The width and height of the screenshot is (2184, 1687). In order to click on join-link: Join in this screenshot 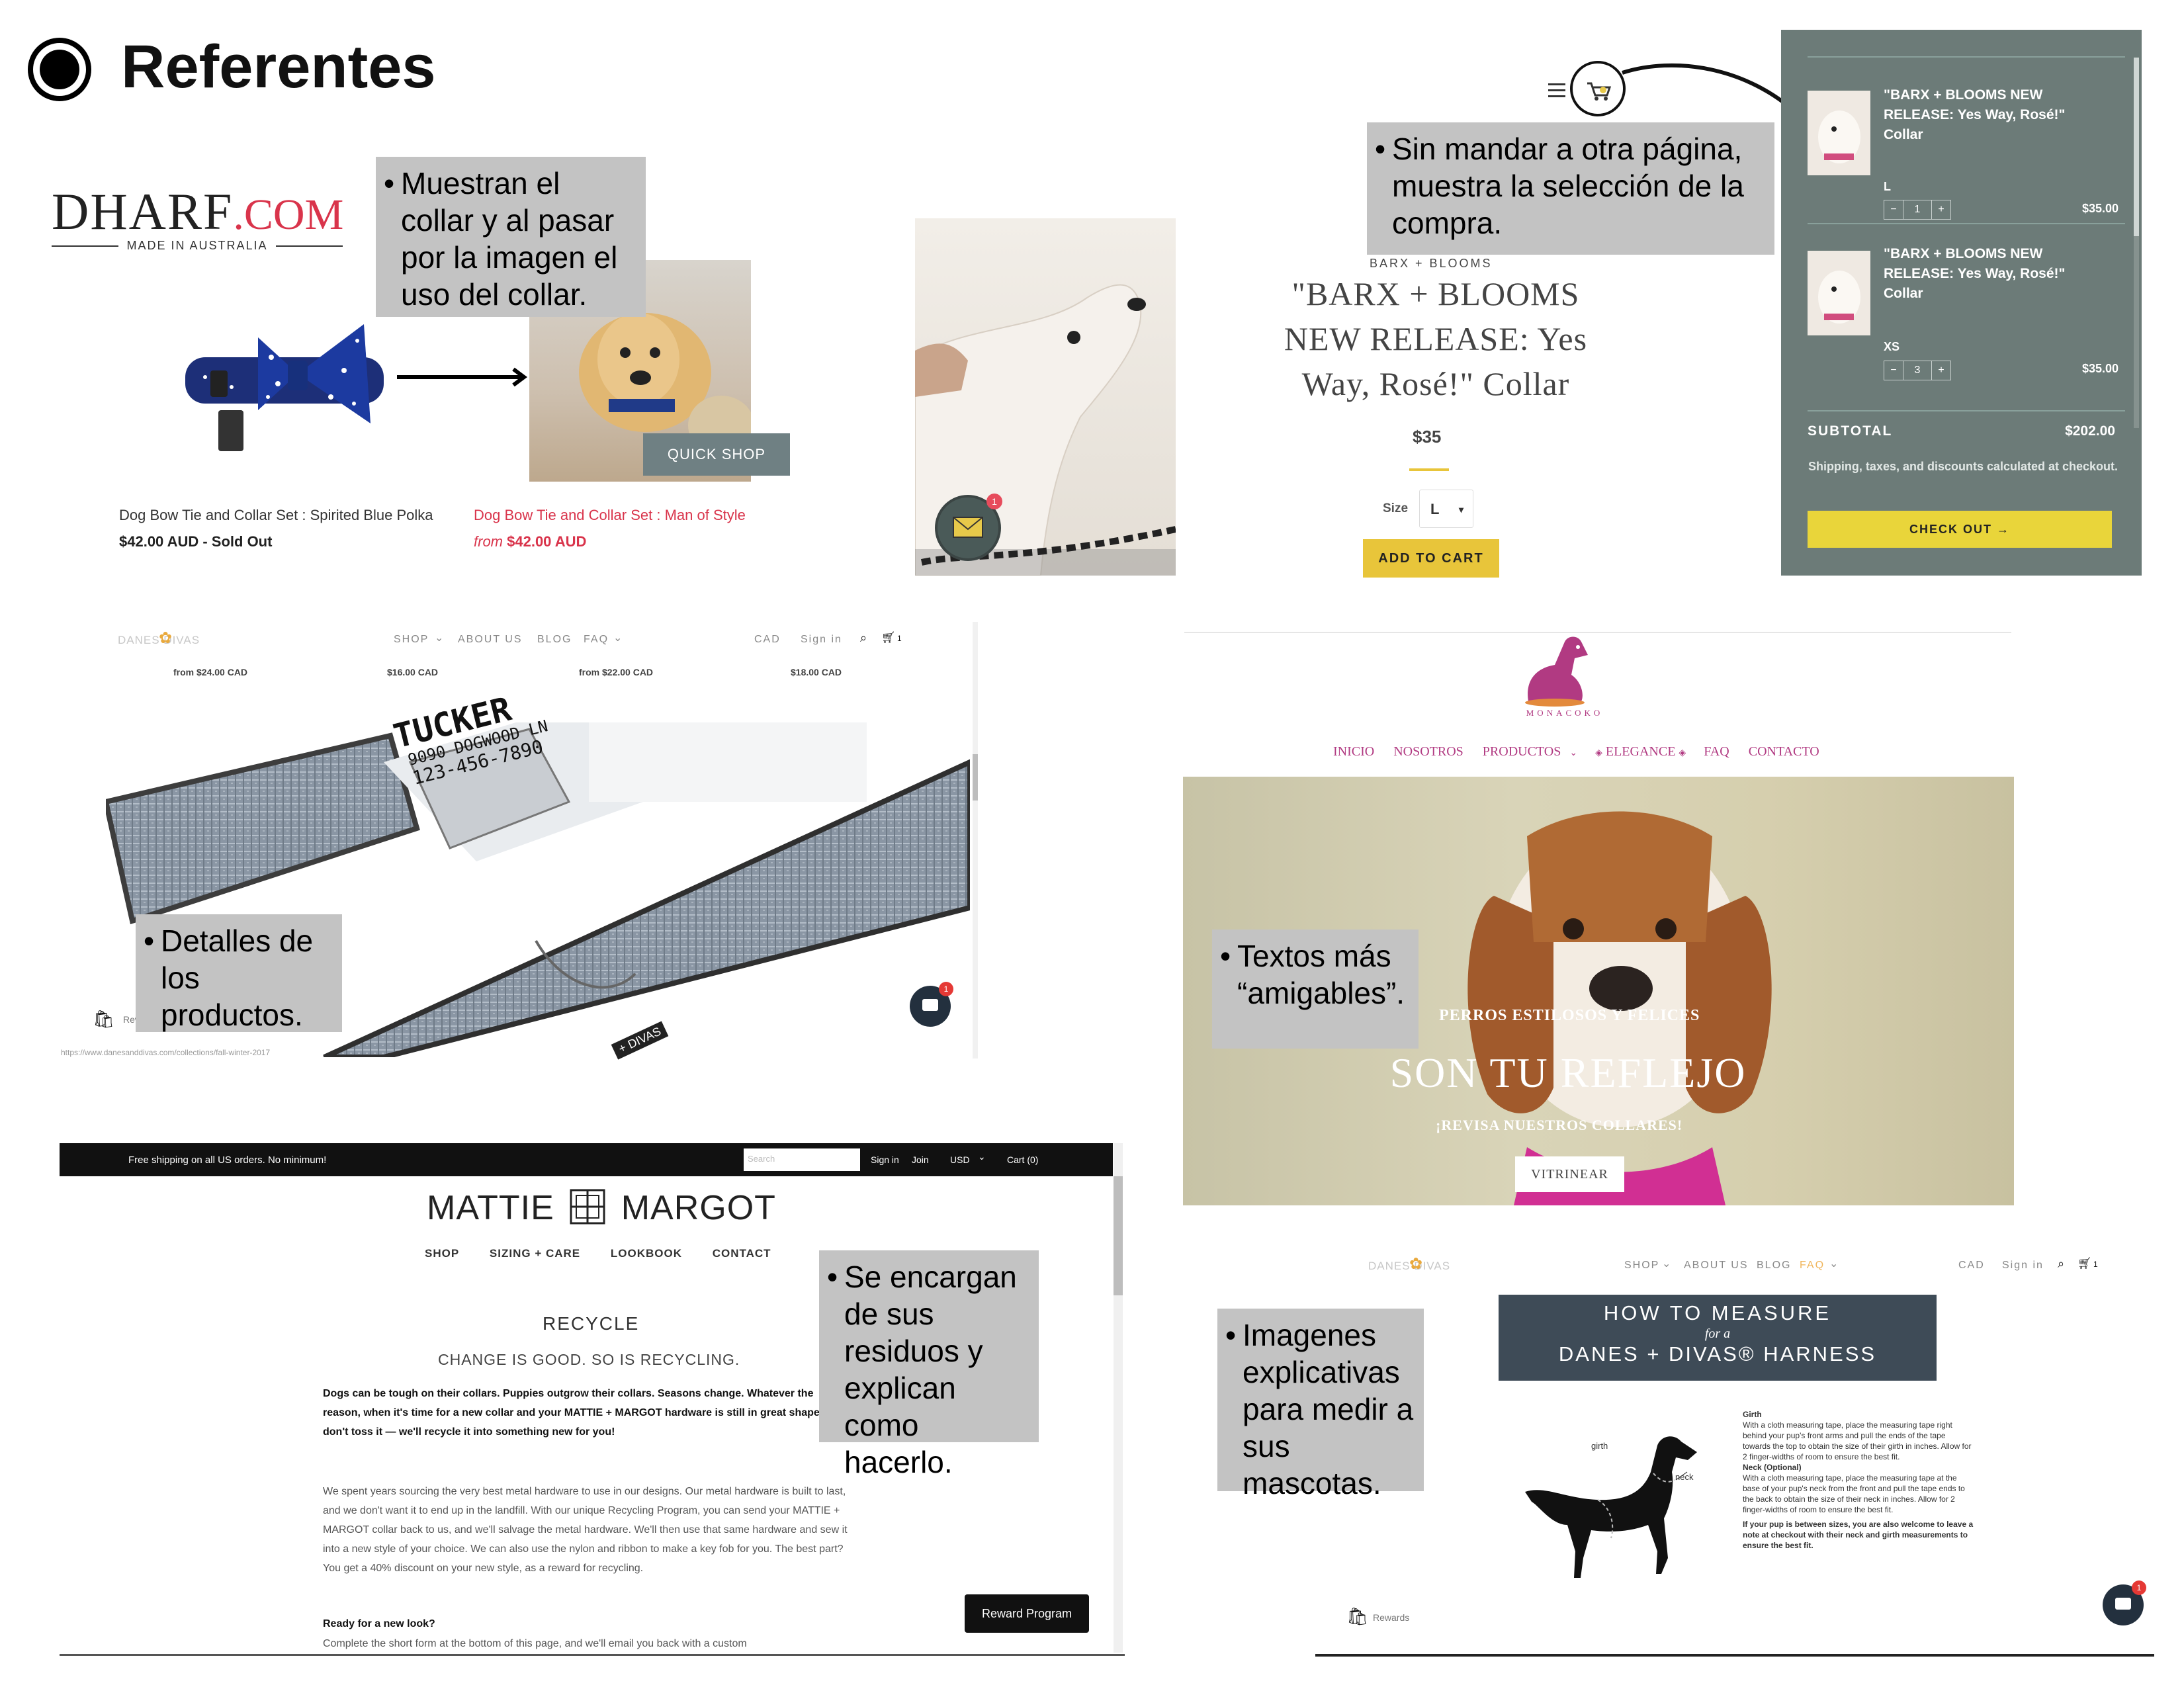, I will do `click(920, 1159)`.